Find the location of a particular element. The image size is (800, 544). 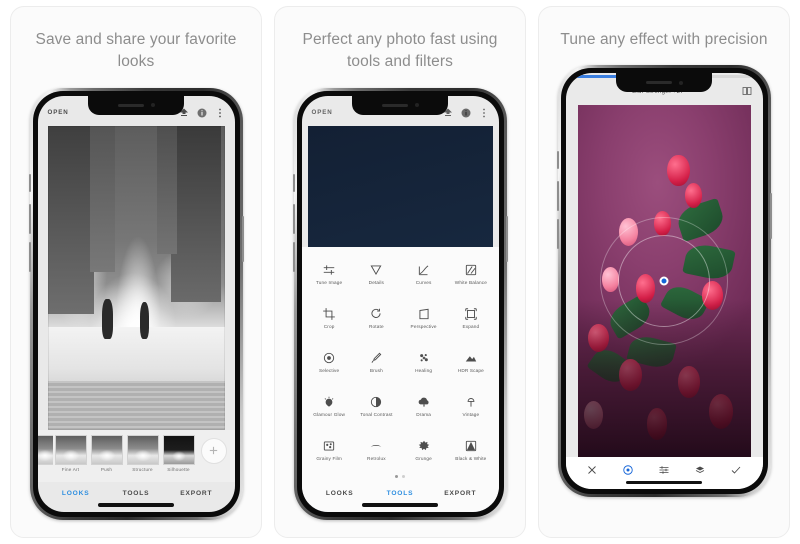

tool-label: Tonal Contrast is located at coordinates (376, 415).